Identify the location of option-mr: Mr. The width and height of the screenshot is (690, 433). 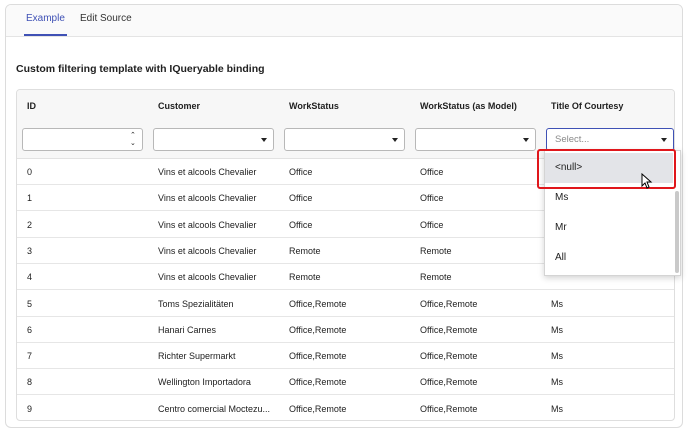
(609, 228).